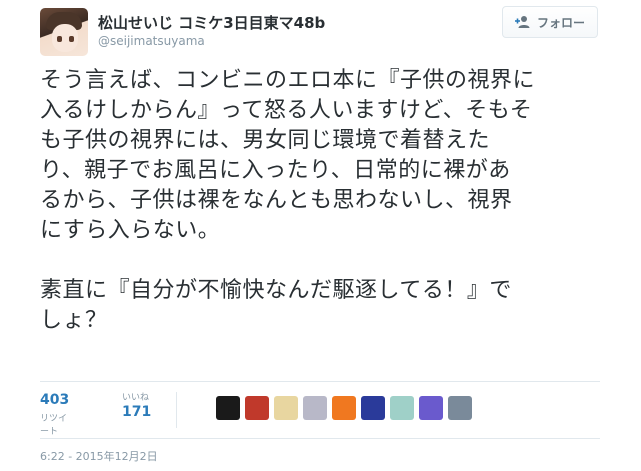 This screenshot has height=471, width=641. I want to click on tweet-header: 松山せいじ コミケ3日目東マ48b @seijimatsuyama フォロー, so click(340, 32).